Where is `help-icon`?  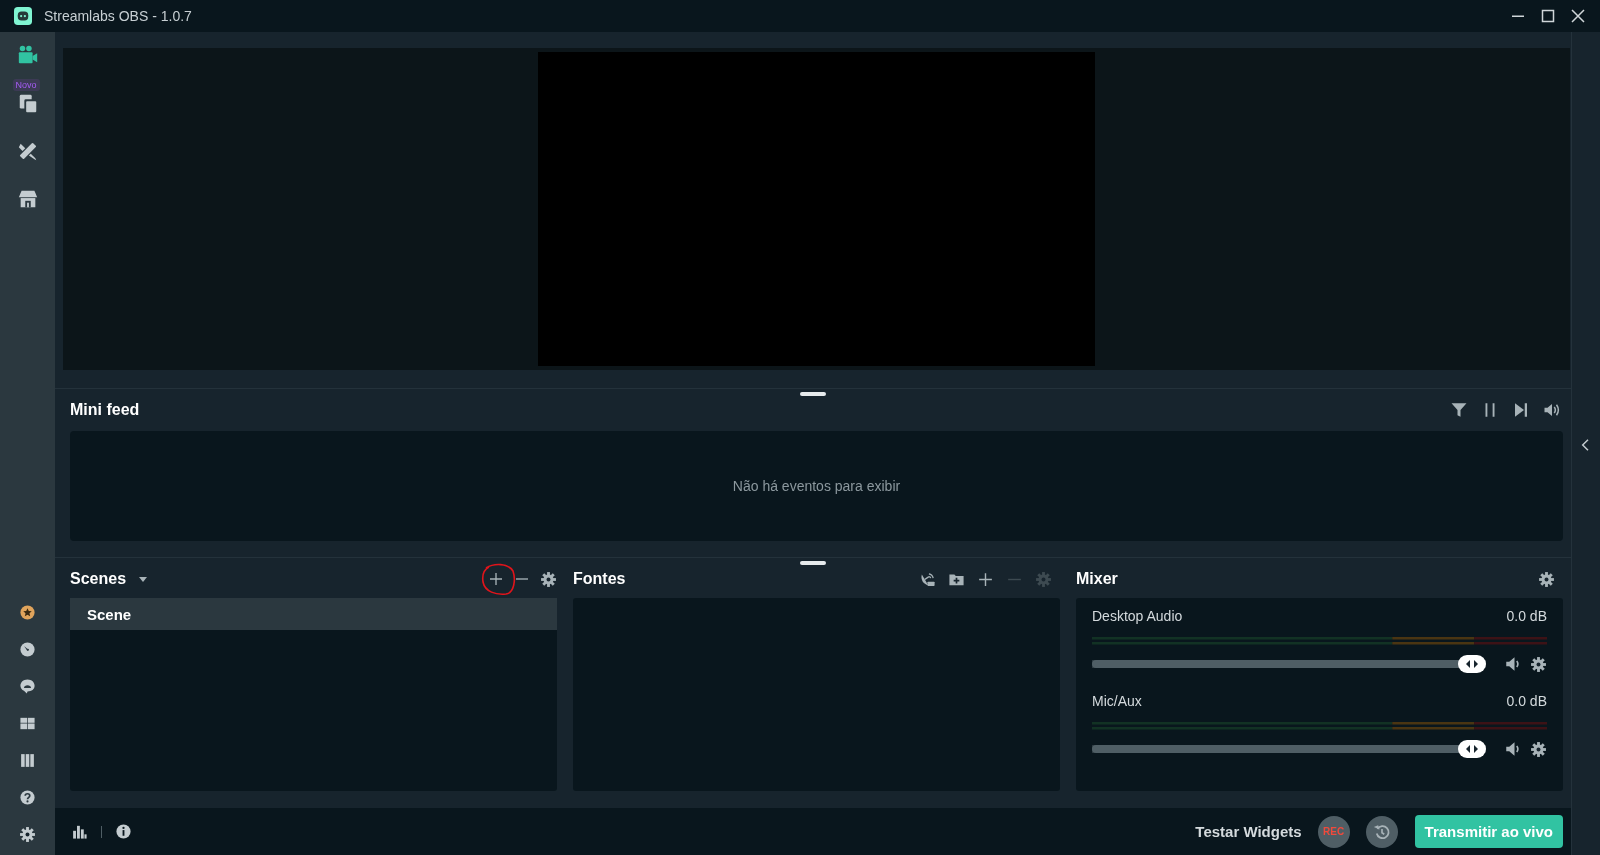 help-icon is located at coordinates (27, 797).